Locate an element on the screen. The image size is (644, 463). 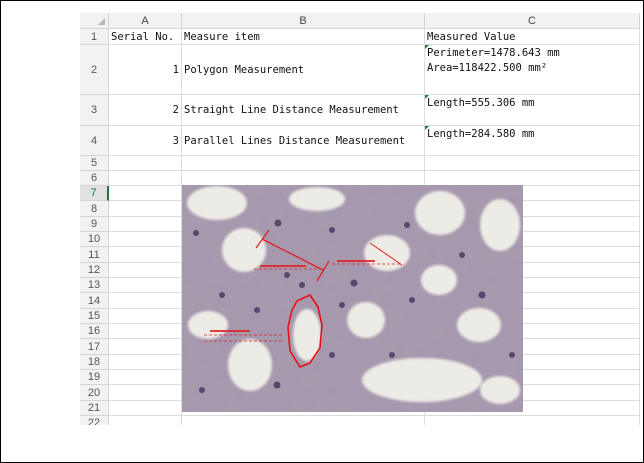
cell-a1: Serial No. is located at coordinates (145, 37).